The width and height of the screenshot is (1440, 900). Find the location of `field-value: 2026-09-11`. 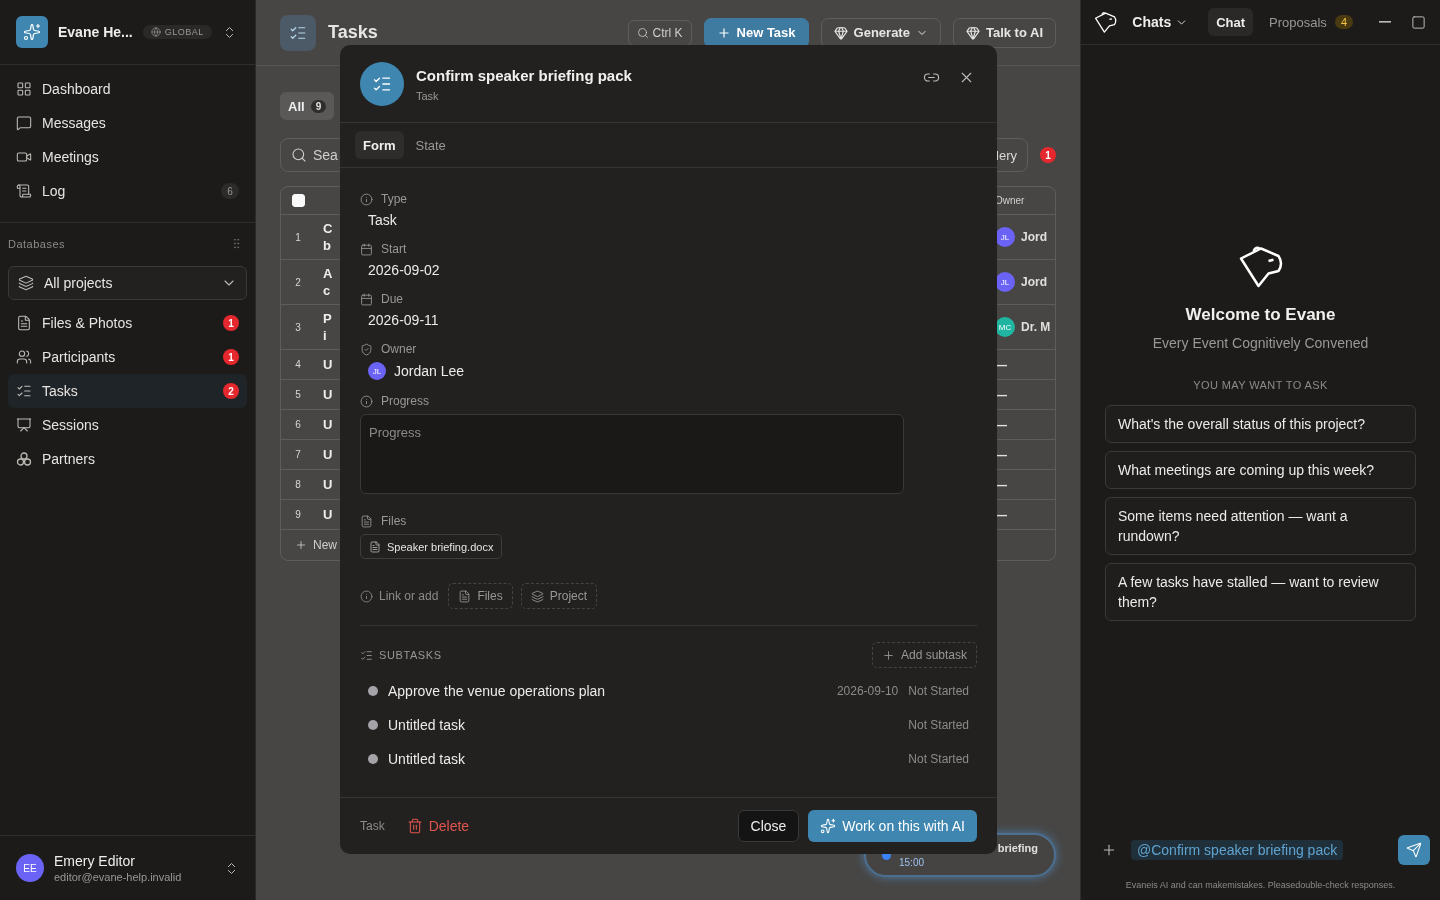

field-value: 2026-09-11 is located at coordinates (403, 320).